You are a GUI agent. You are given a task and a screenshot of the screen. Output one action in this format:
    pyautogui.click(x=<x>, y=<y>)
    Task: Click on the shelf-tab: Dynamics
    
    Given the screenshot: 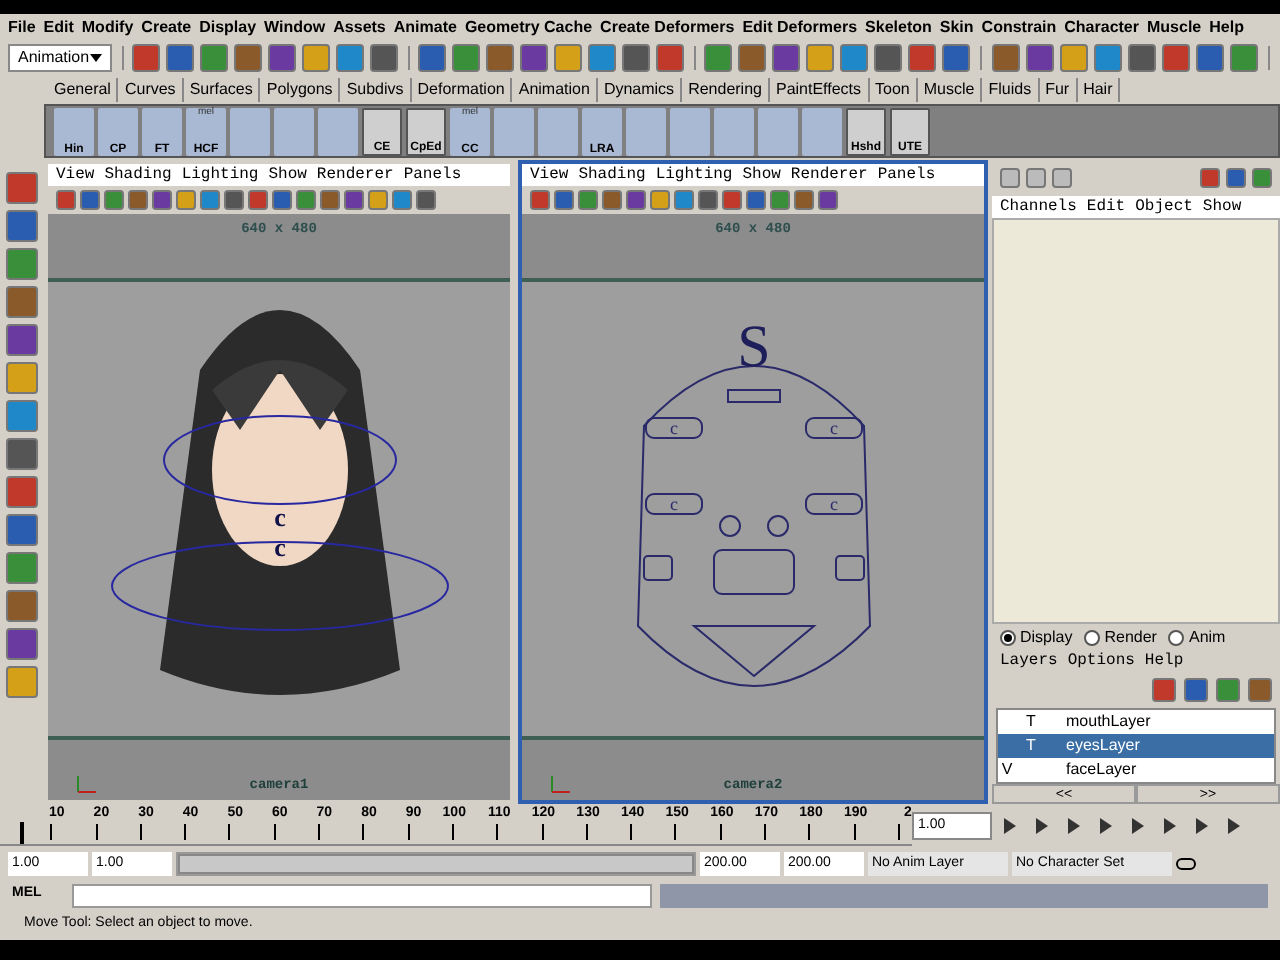 What is the action you would take?
    pyautogui.click(x=640, y=90)
    